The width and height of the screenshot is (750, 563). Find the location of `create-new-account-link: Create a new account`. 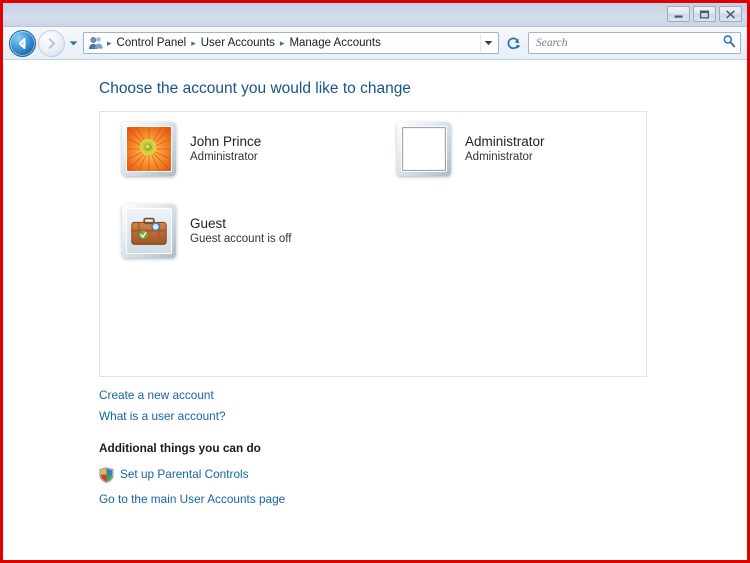

create-new-account-link: Create a new account is located at coordinates (156, 395).